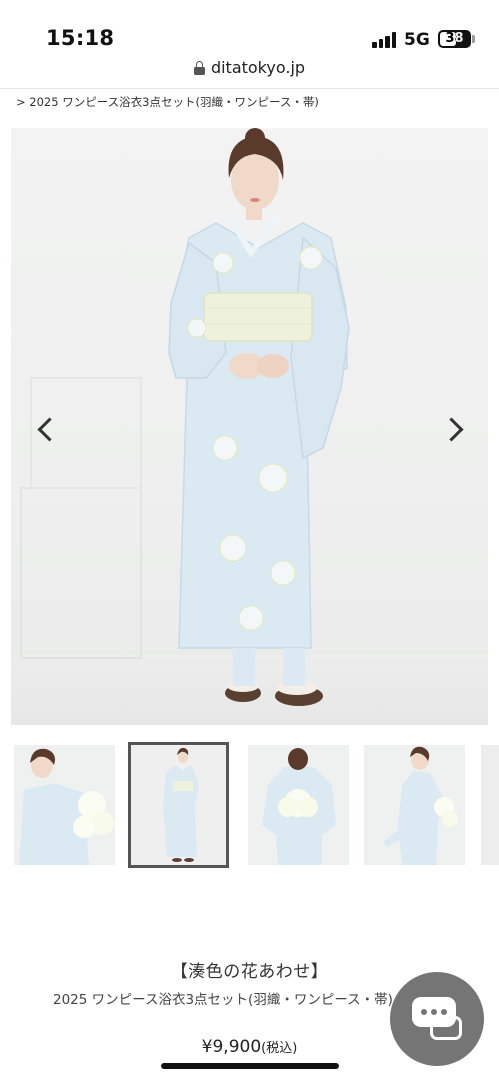 The height and width of the screenshot is (1080, 499). What do you see at coordinates (231, 1047) in the screenshot?
I see `price-value: ¥9,900` at bounding box center [231, 1047].